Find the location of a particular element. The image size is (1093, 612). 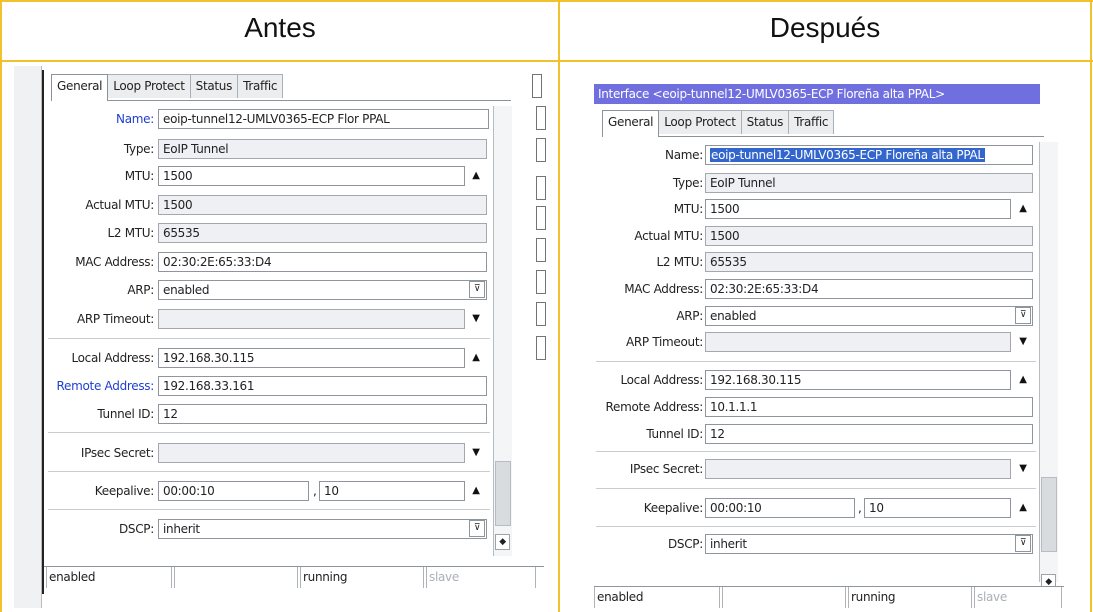

type-row: Type: EoIP Tunnel is located at coordinates (264, 149).